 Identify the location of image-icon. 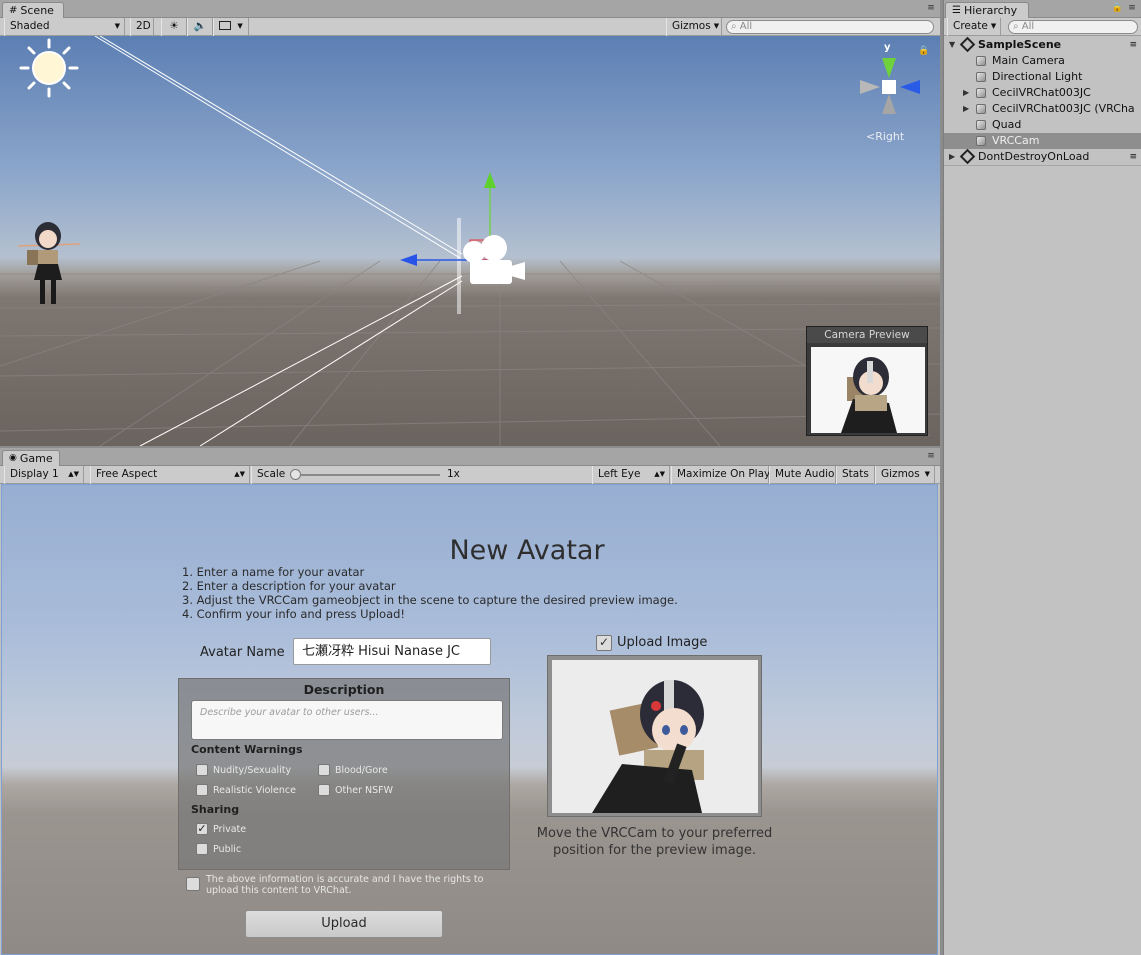
(225, 25).